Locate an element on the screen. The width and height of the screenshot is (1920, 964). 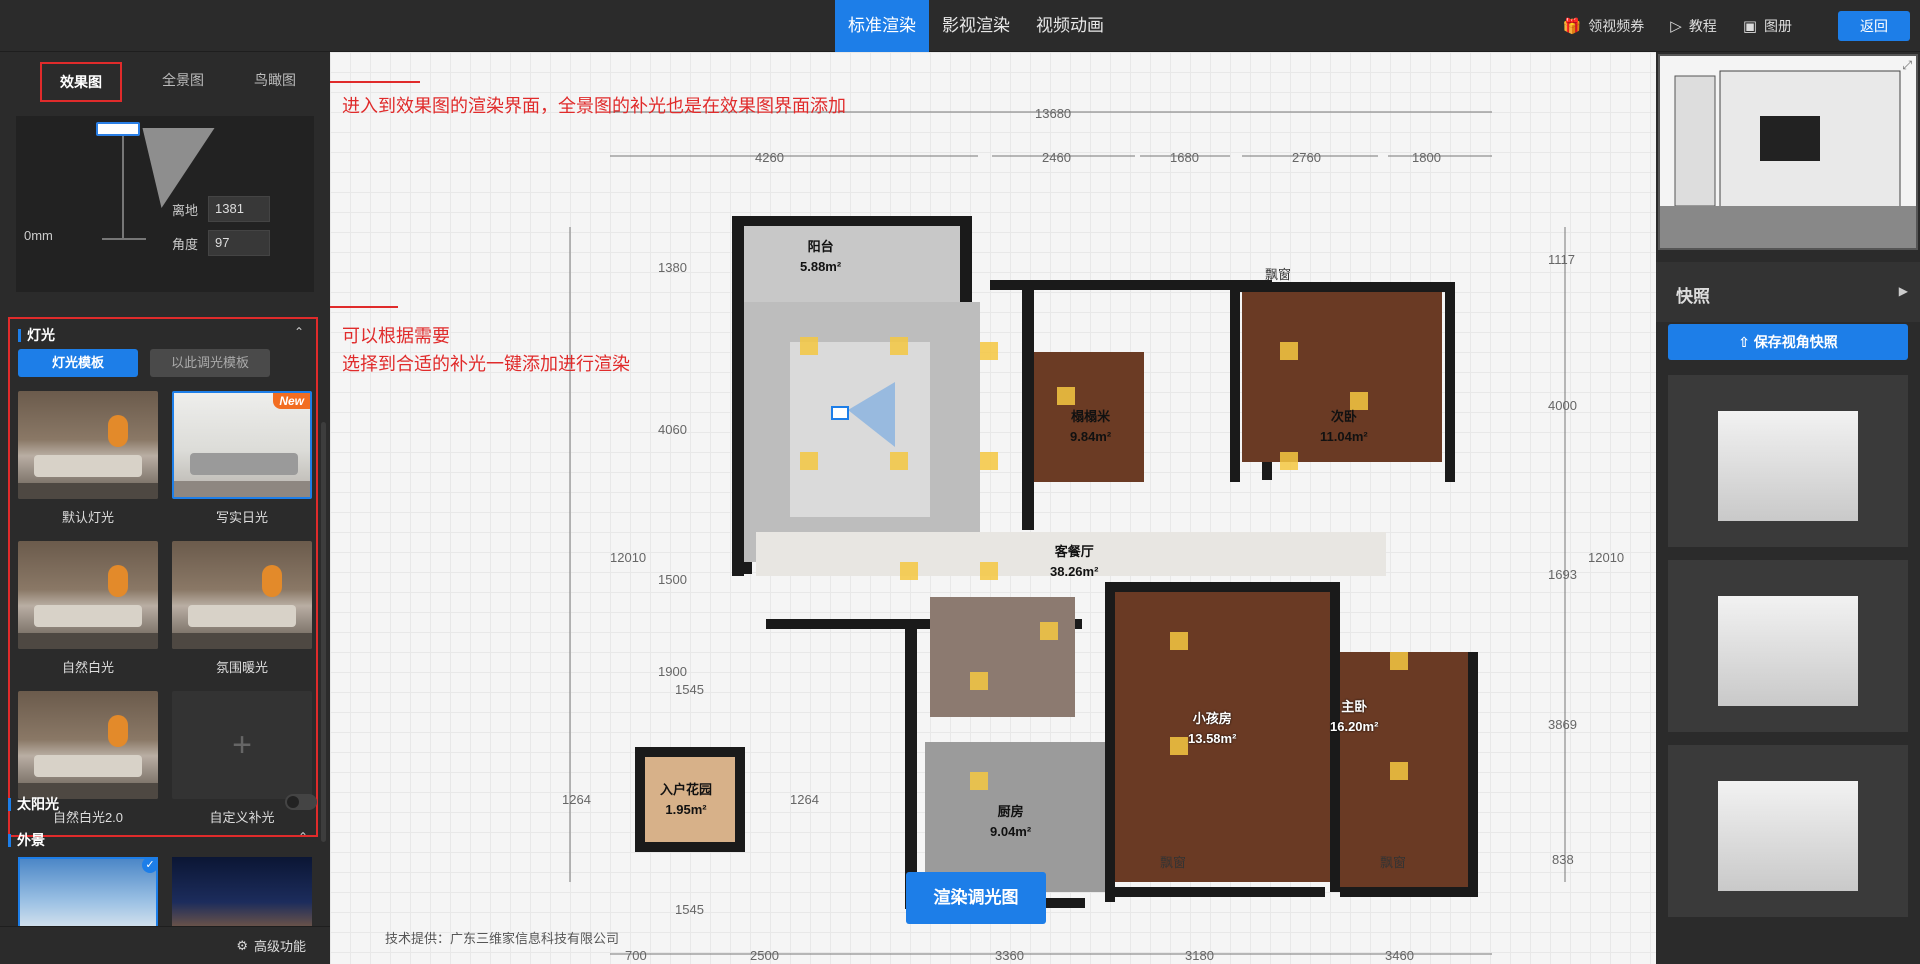
annotation-effect-view: 进入到效果图的渲染界面，全景图的补光也是在效果图界面添加 is located at coordinates (594, 106).